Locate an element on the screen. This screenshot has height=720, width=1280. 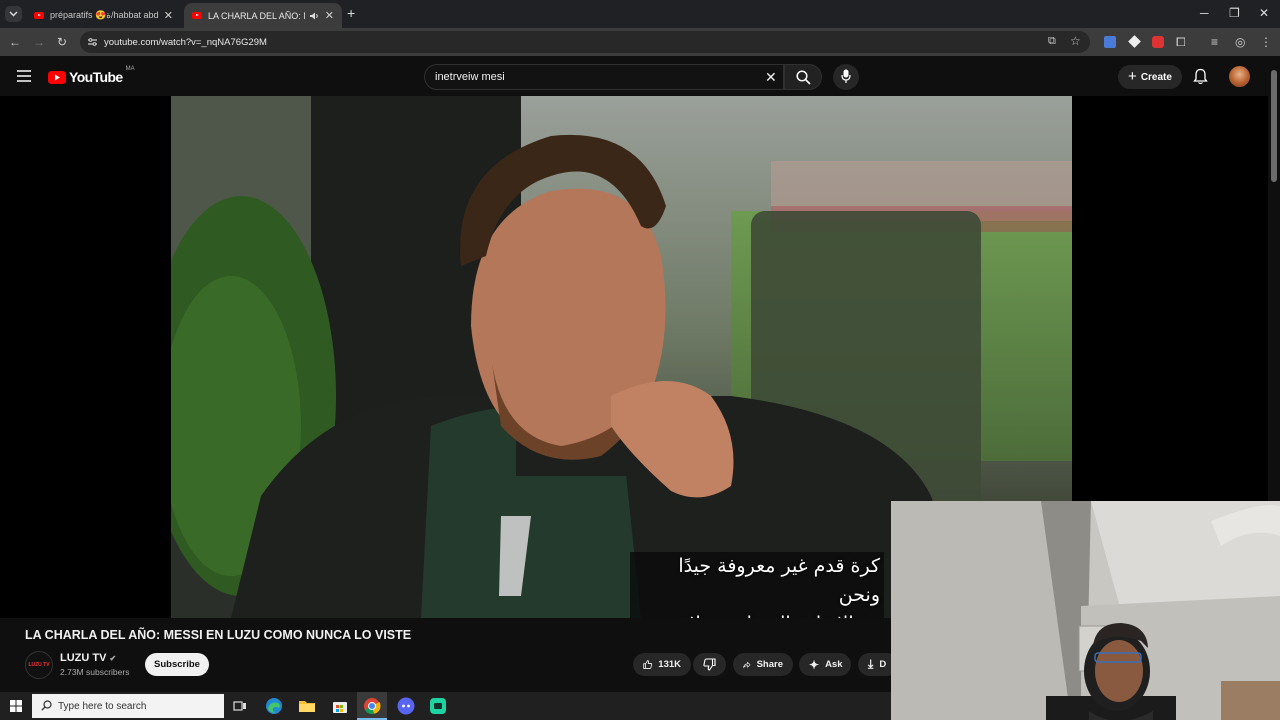
caption-line: مع الإشارة إلى نادي ميلانو الذي is located at coordinates (757, 614).